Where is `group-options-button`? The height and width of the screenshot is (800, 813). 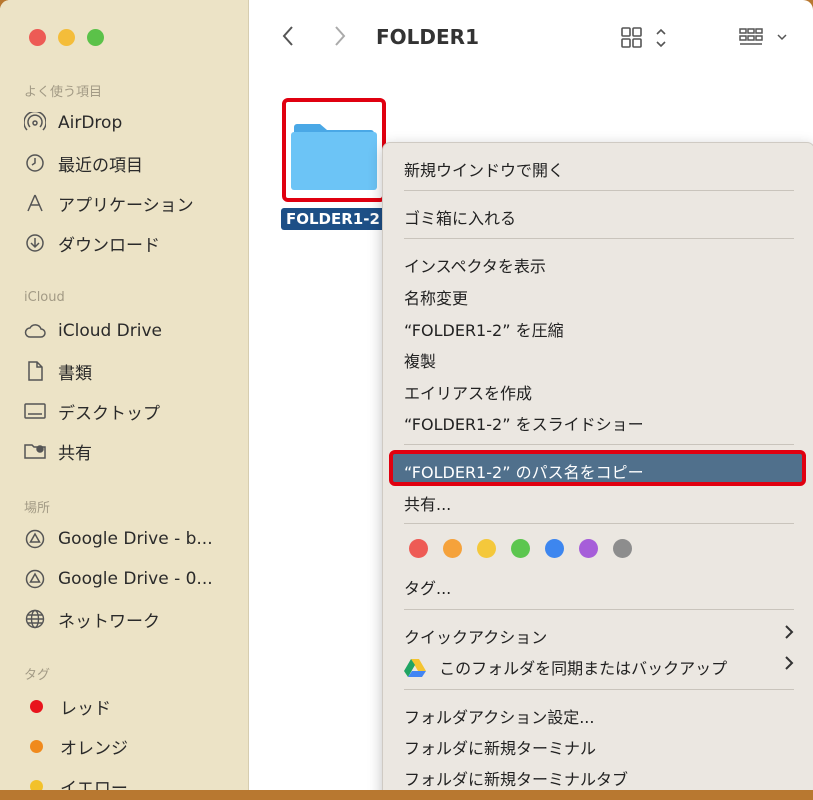 group-options-button is located at coordinates (766, 41).